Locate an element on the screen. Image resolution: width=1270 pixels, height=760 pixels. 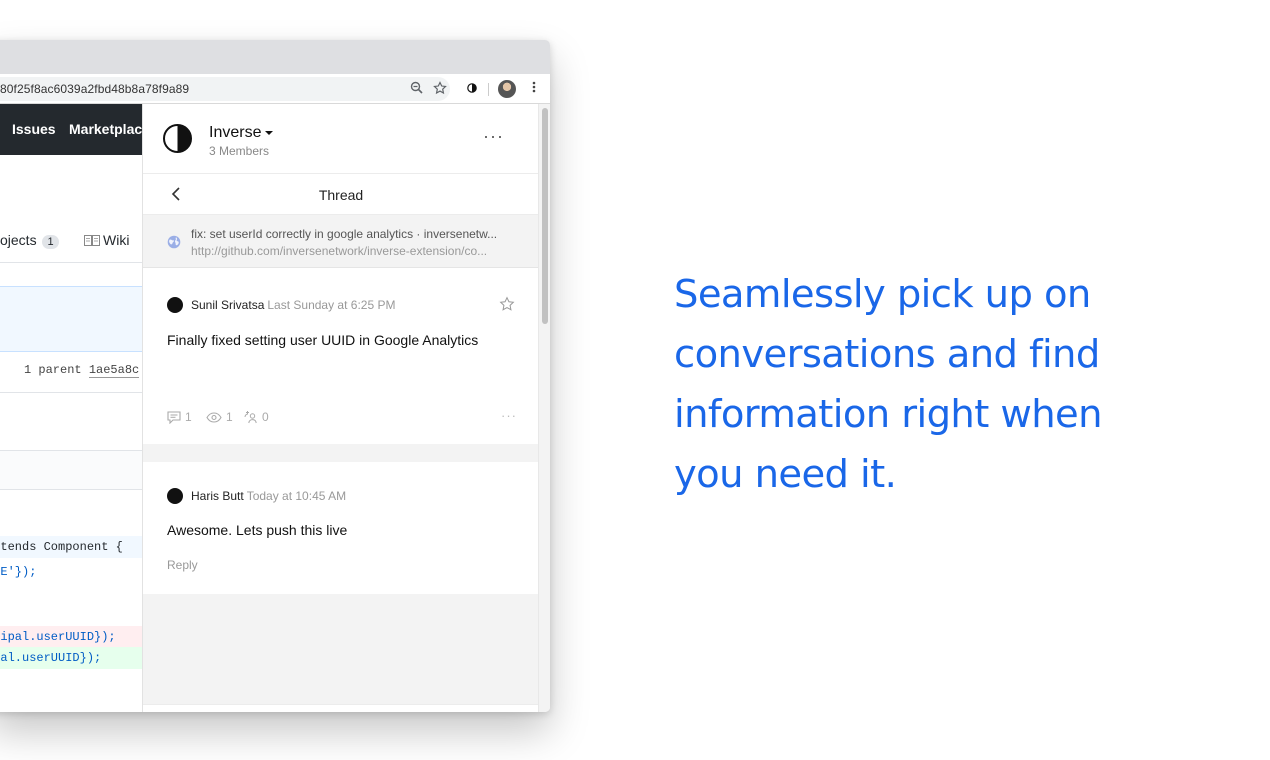
view-count-value: 1 is located at coordinates (229, 417).